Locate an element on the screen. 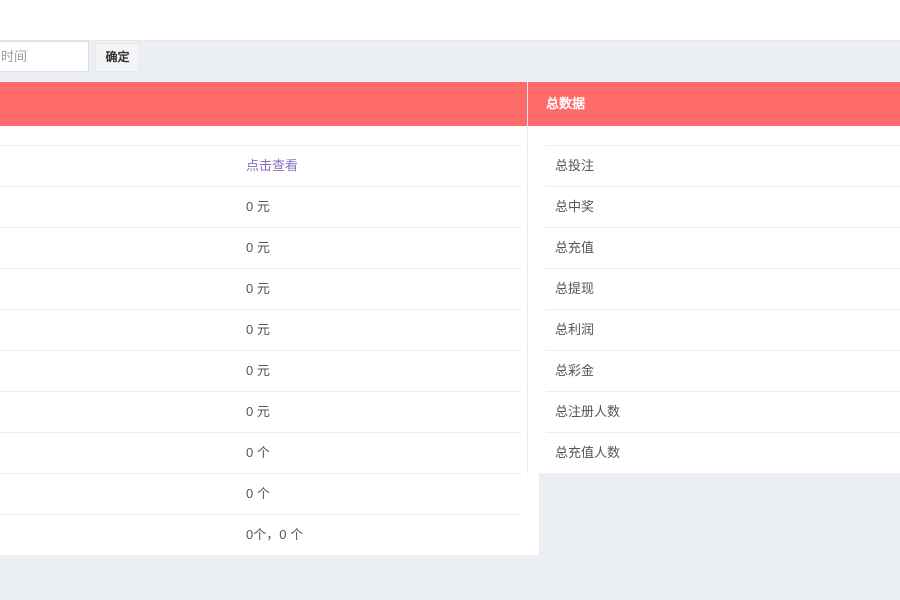 The width and height of the screenshot is (900, 600). left-panel-header is located at coordinates (263, 104).